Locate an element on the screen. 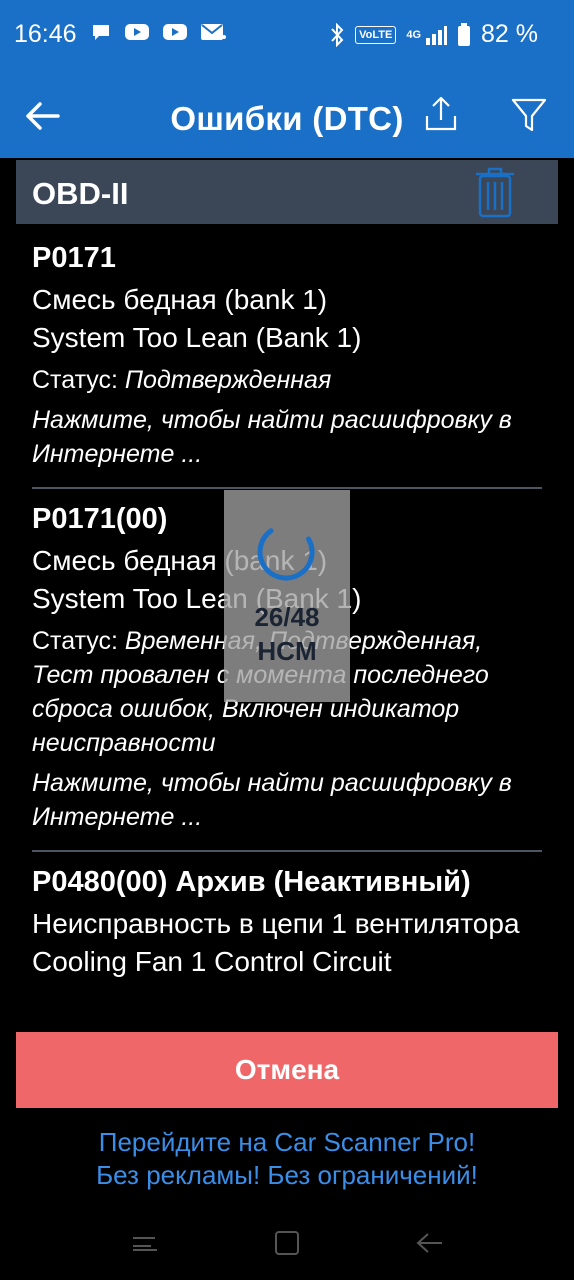 The height and width of the screenshot is (1280, 574). dtc-code: P0480(00) Архив (Неактивный) is located at coordinates (251, 882).